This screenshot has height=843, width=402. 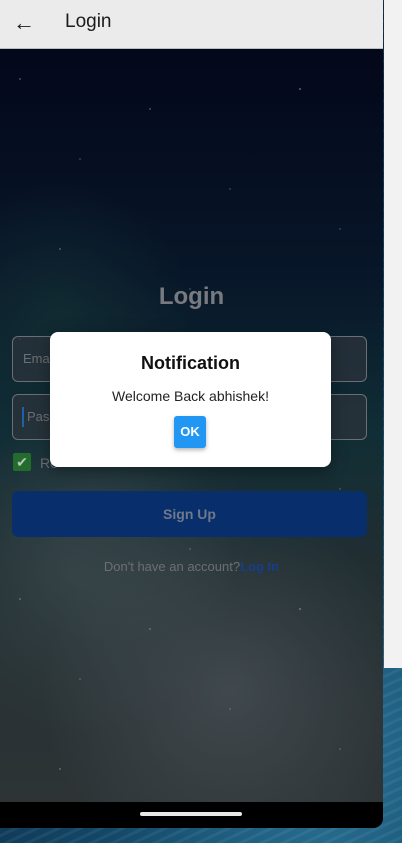 I want to click on dialog-title: Notification, so click(x=190, y=363).